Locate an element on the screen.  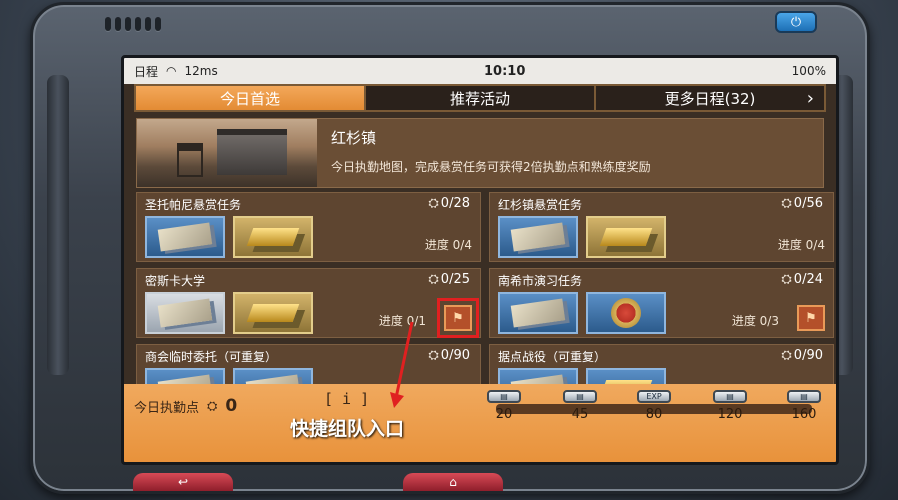
task-title: 商会临时委托（可重复） is located at coordinates (211, 357).